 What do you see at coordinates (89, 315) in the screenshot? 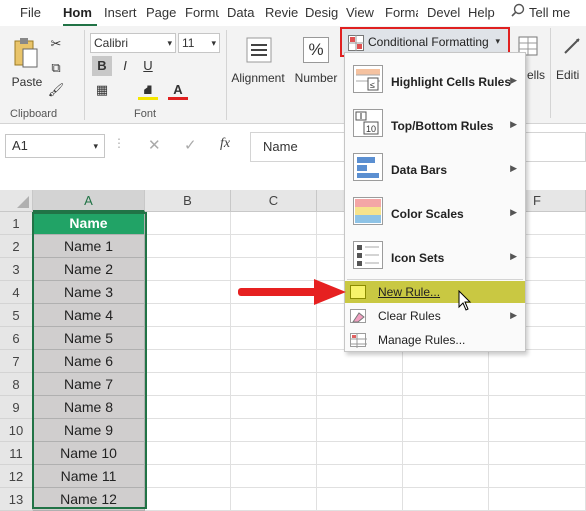
I see `table-cell: Name 4` at bounding box center [89, 315].